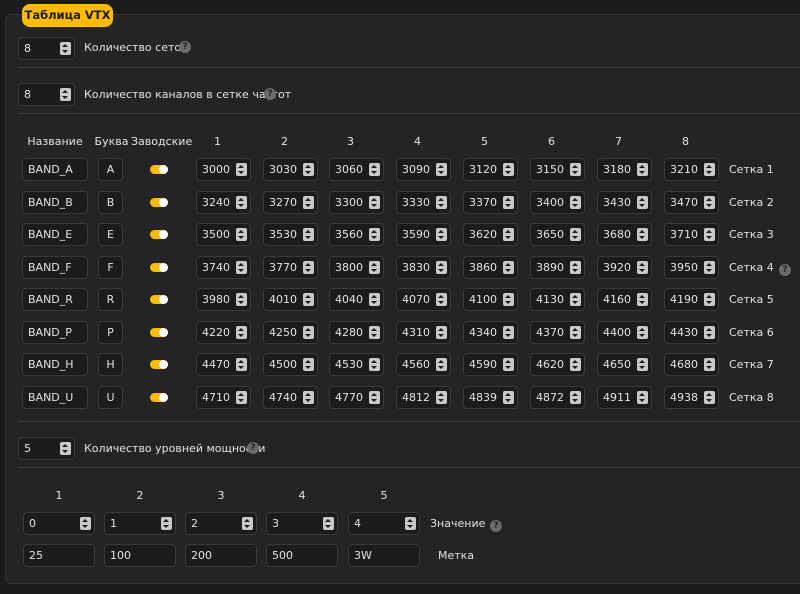  What do you see at coordinates (223, 202) in the screenshot?
I see `frequency-stepper: 3240` at bounding box center [223, 202].